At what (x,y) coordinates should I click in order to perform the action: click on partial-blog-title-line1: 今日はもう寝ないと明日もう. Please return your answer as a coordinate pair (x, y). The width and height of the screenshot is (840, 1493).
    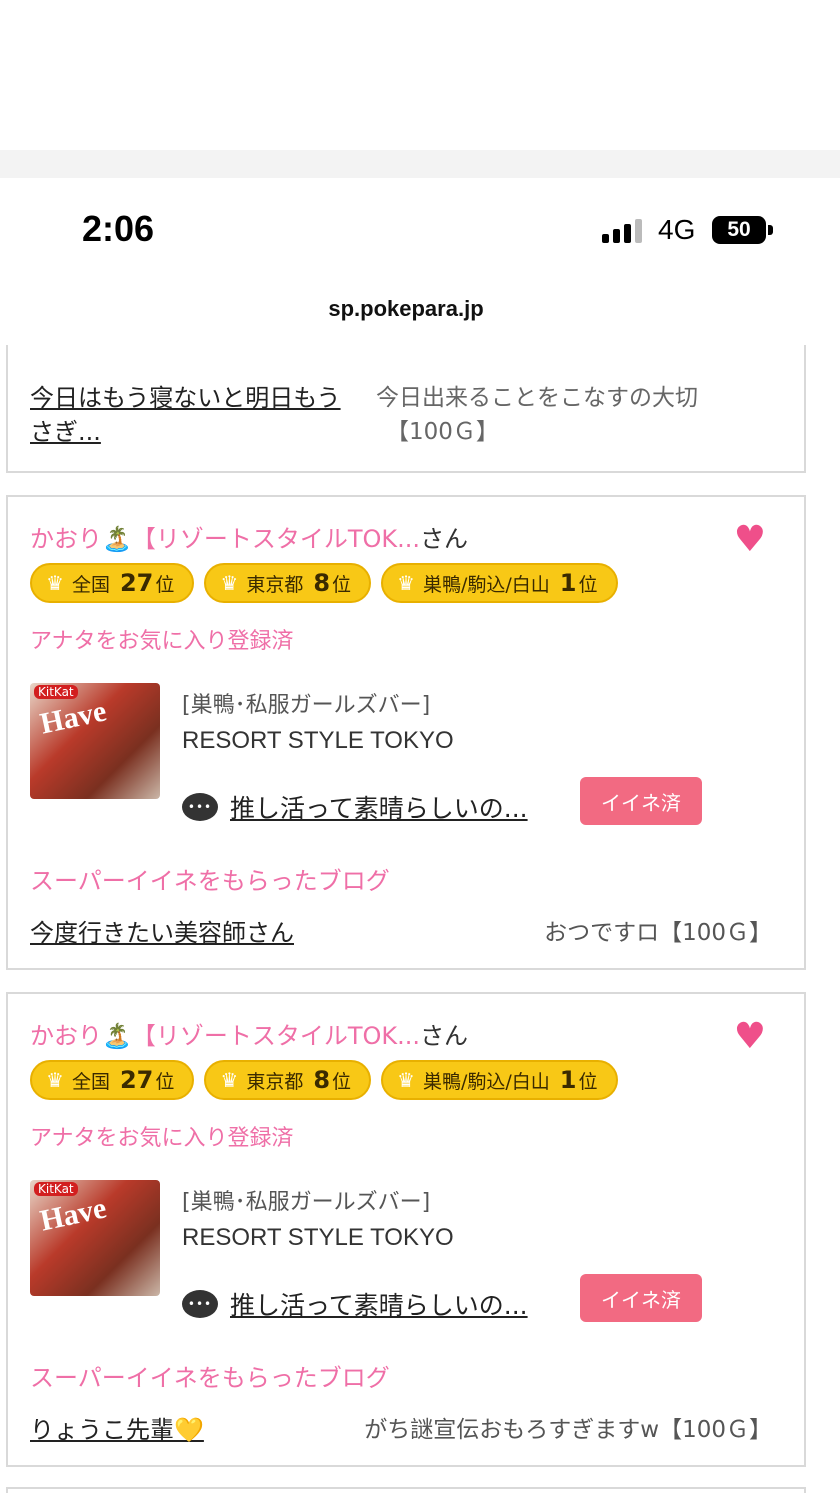
    Looking at the image, I should click on (185, 398).